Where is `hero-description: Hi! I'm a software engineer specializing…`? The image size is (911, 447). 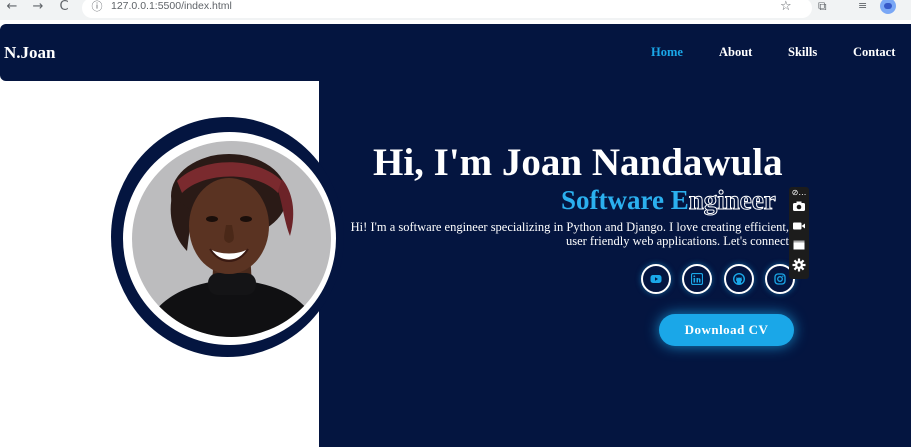 hero-description: Hi! I'm a software engineer specializing… is located at coordinates (569, 234).